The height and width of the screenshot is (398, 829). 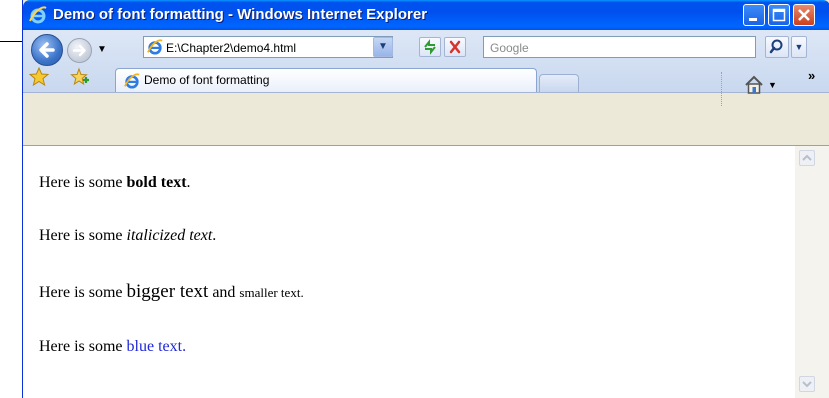 I want to click on minimize-button, so click(x=754, y=15).